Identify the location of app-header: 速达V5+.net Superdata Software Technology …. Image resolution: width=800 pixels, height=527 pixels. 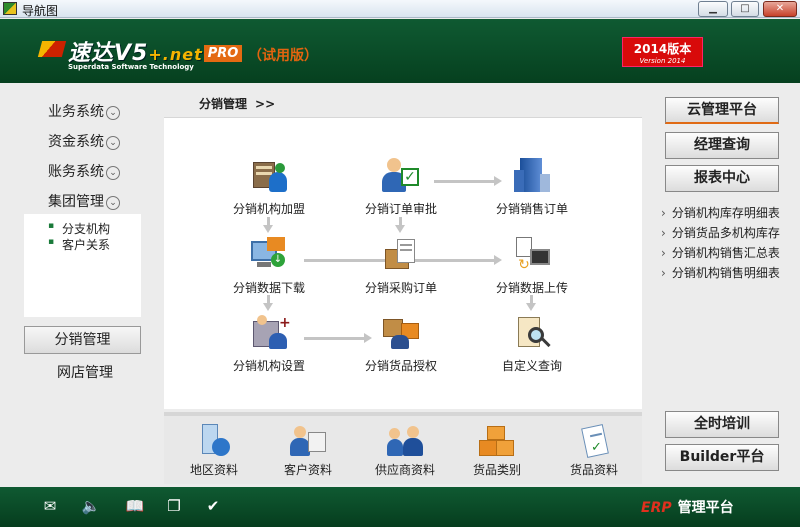
(400, 51).